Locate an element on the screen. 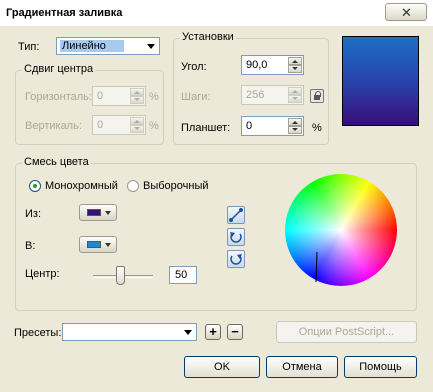 The width and height of the screenshot is (433, 392). counterclockwise-path-button is located at coordinates (236, 237).